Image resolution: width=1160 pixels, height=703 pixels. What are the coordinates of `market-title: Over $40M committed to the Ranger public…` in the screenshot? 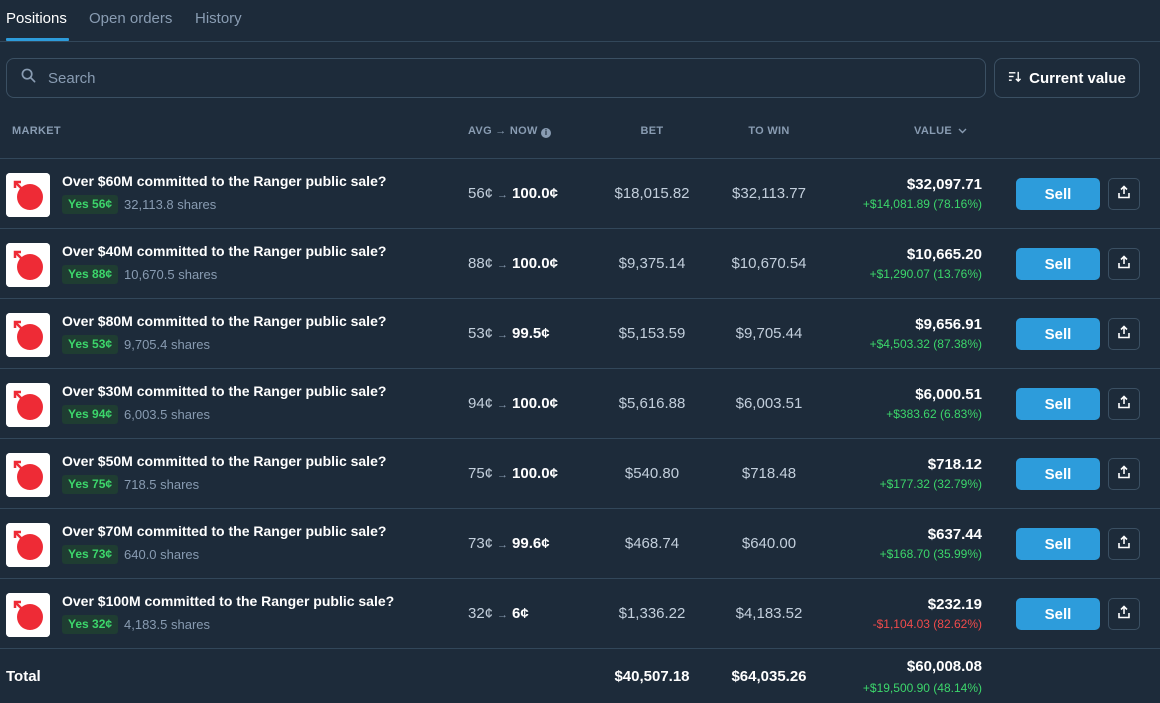 It's located at (224, 251).